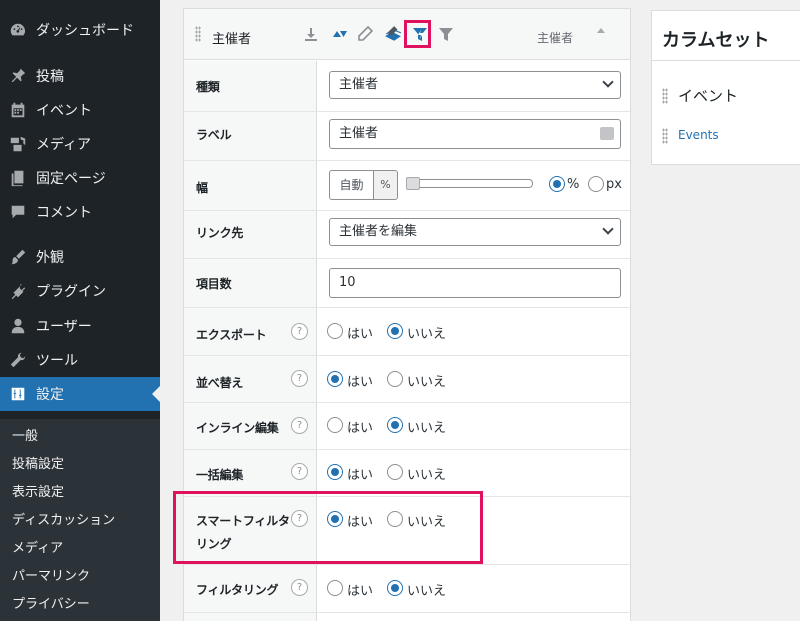 The image size is (800, 621). I want to click on submenu-item-permalinks: パーマリンク, so click(51, 574).